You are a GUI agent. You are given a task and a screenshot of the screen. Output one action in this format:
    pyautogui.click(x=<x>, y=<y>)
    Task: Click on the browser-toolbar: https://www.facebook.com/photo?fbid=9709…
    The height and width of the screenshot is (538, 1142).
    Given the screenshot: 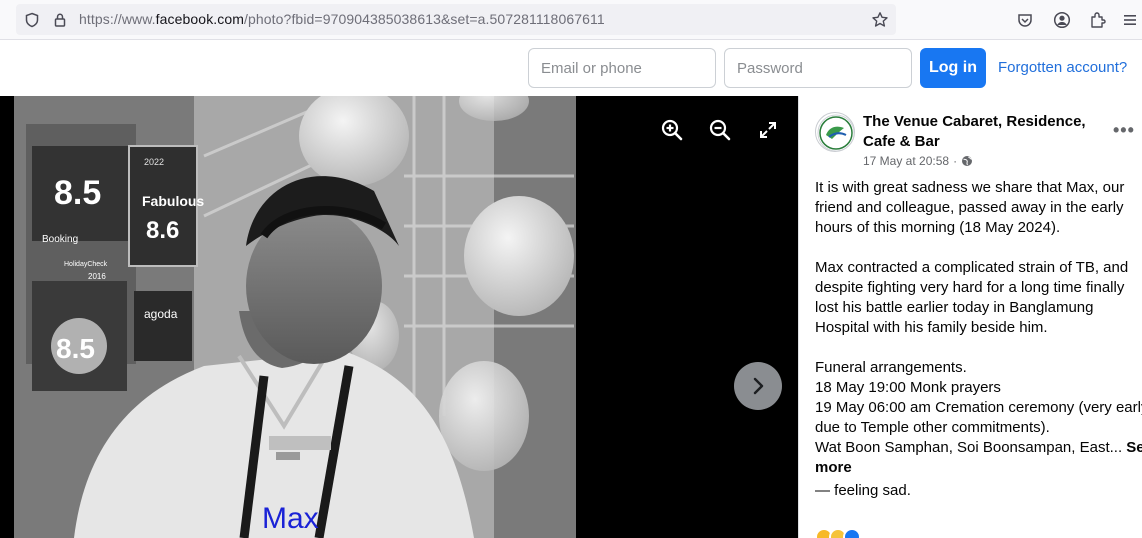 What is the action you would take?
    pyautogui.click(x=571, y=20)
    